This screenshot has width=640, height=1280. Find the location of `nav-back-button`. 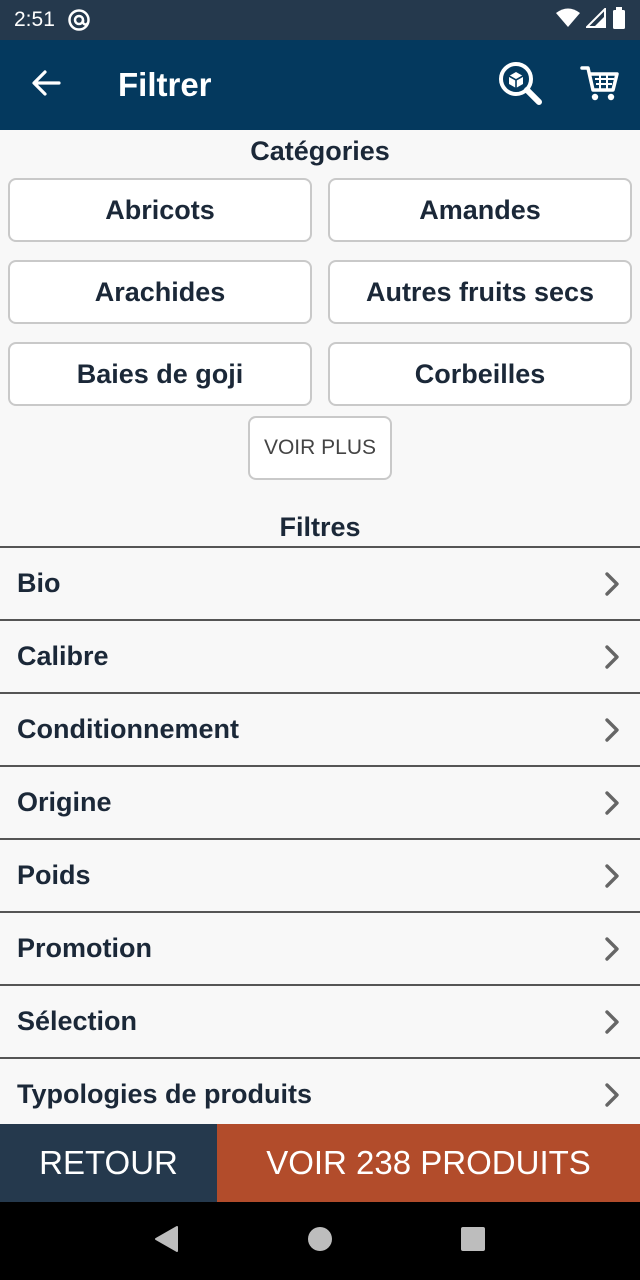

nav-back-button is located at coordinates (167, 1241).